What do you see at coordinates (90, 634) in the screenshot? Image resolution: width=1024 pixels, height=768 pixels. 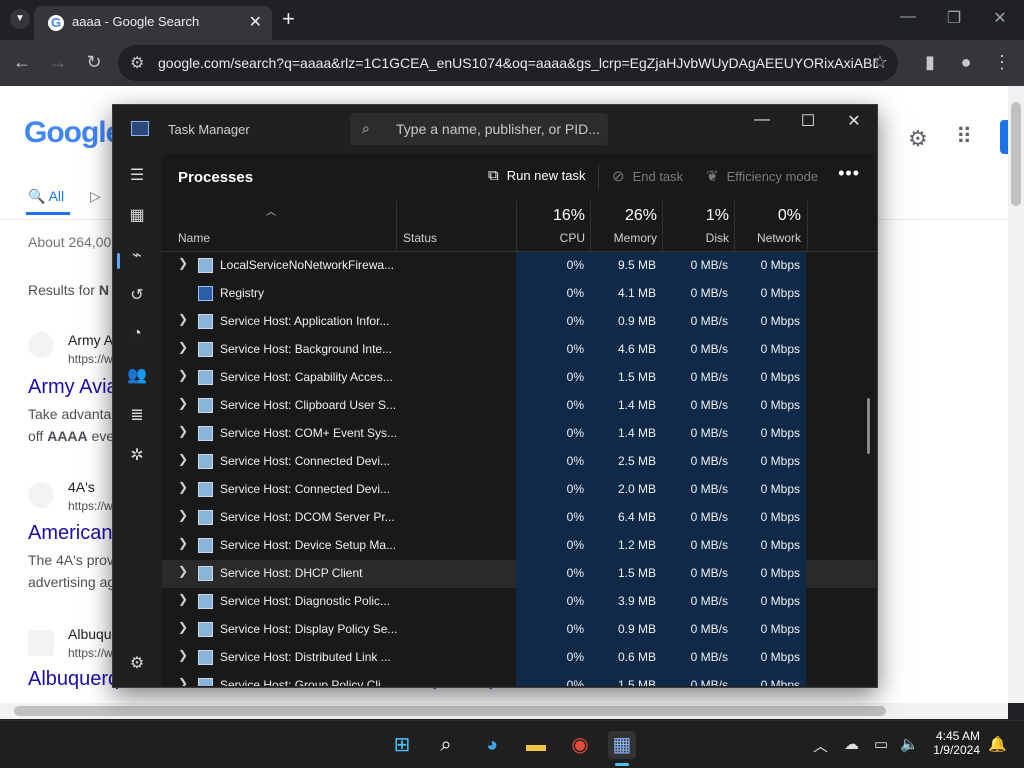 I see `result-site: Albuqu` at bounding box center [90, 634].